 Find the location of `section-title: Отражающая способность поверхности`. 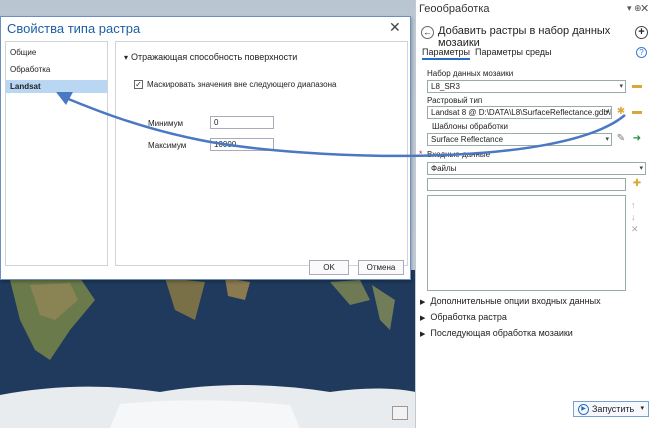

section-title: Отражающая способность поверхности is located at coordinates (214, 57).